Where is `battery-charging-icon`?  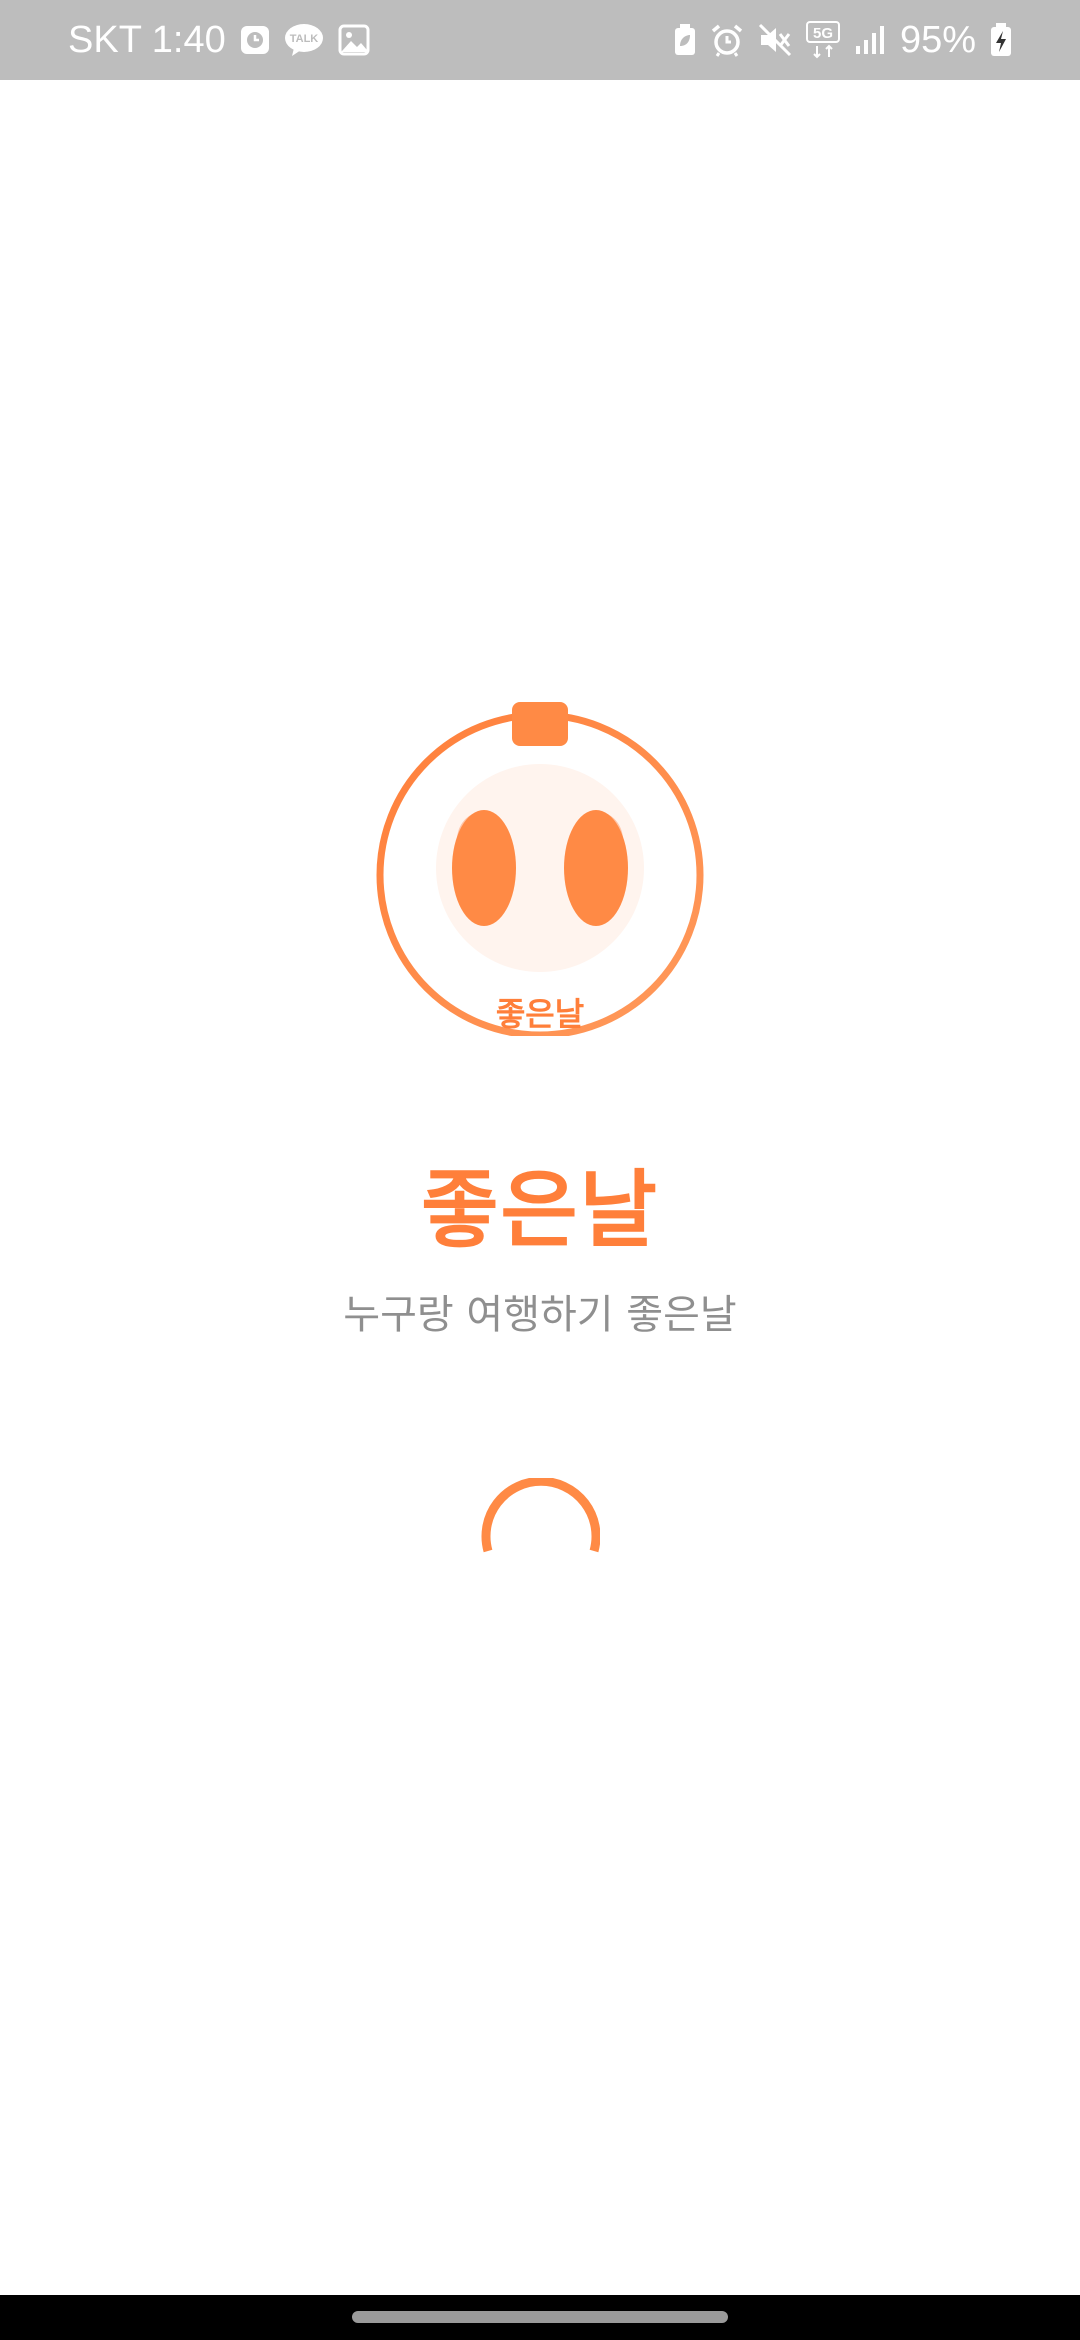
battery-charging-icon is located at coordinates (1001, 40).